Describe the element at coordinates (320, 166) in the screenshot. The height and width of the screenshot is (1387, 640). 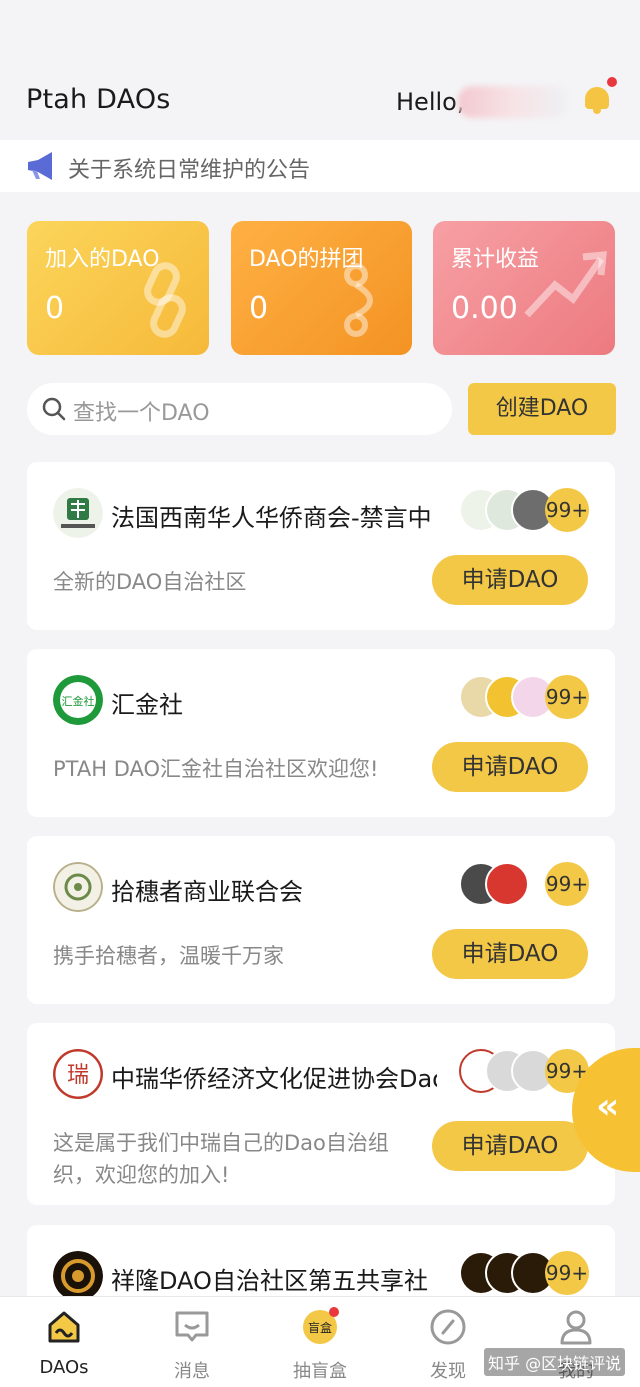
I see `announcement-bar: 关于系统日常维护的公告` at that location.